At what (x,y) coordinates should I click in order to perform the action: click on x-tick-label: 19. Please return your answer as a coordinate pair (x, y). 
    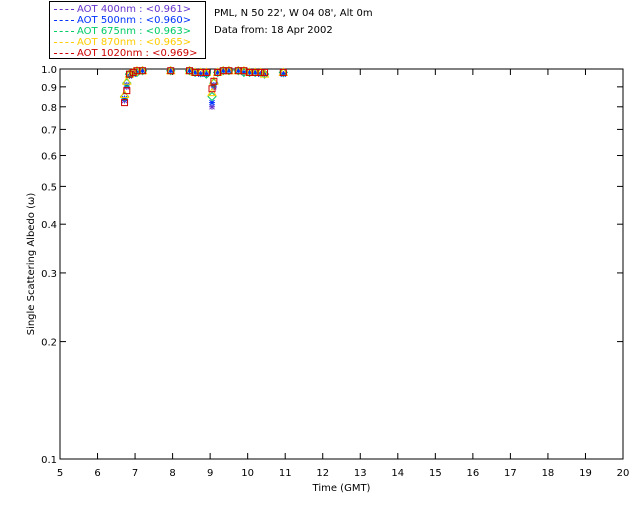
    Looking at the image, I should click on (585, 473).